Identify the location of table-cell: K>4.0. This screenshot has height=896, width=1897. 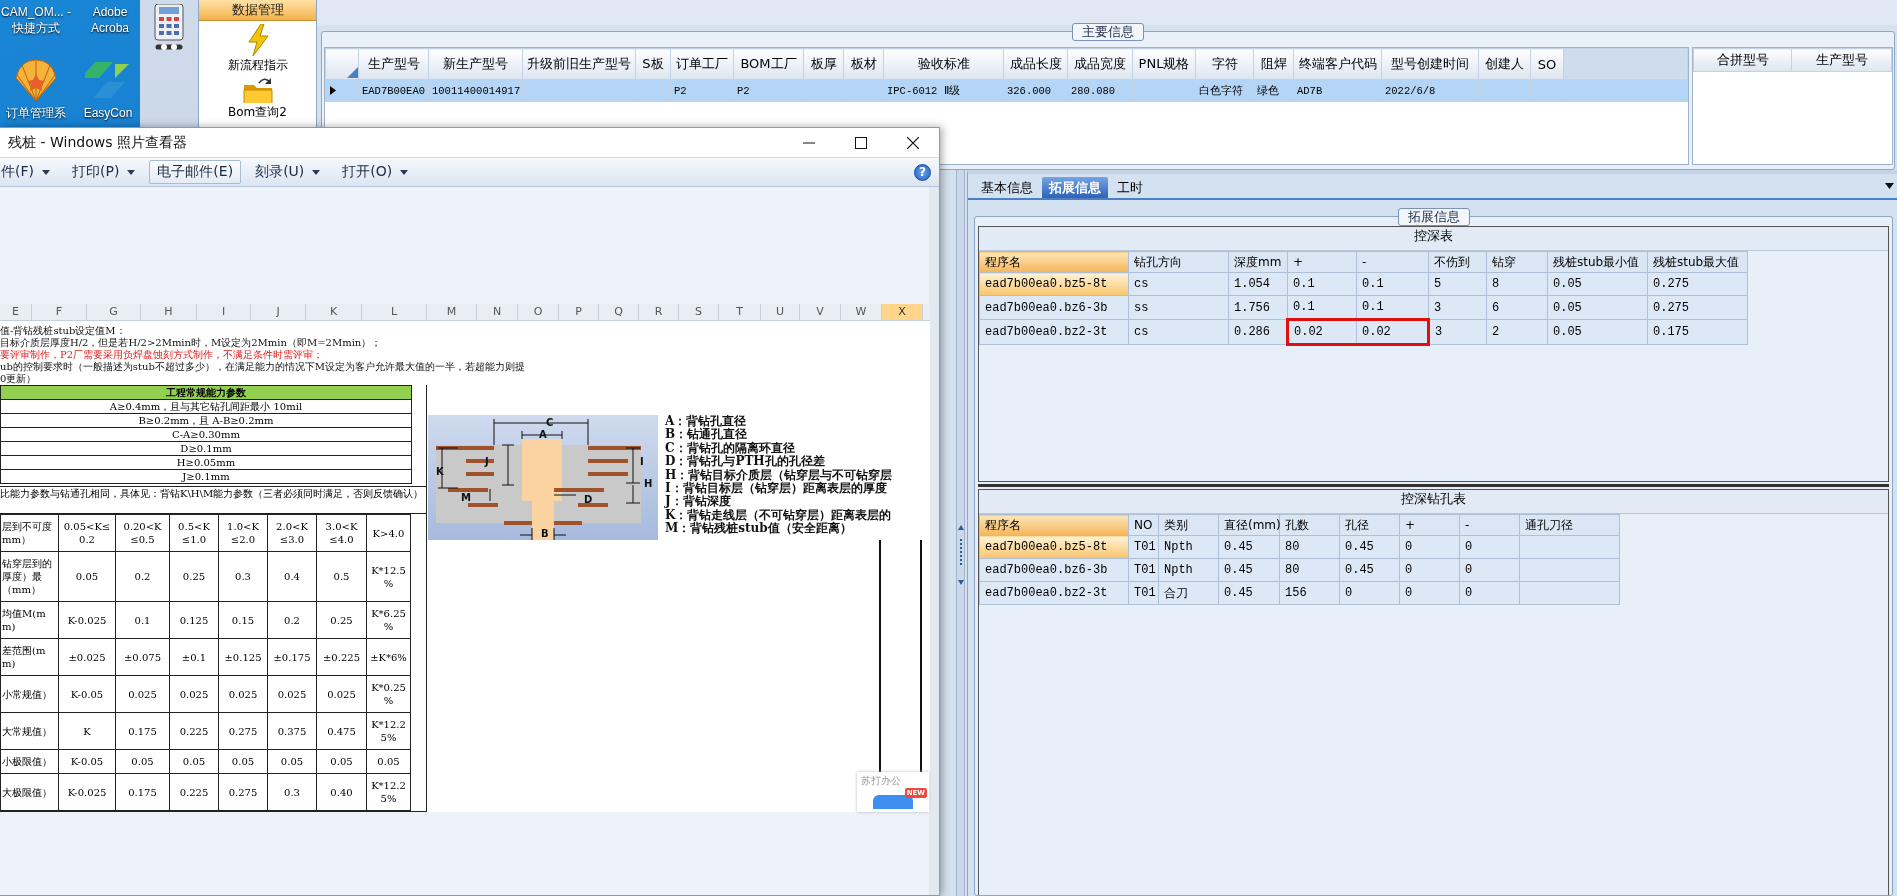
(388, 533).